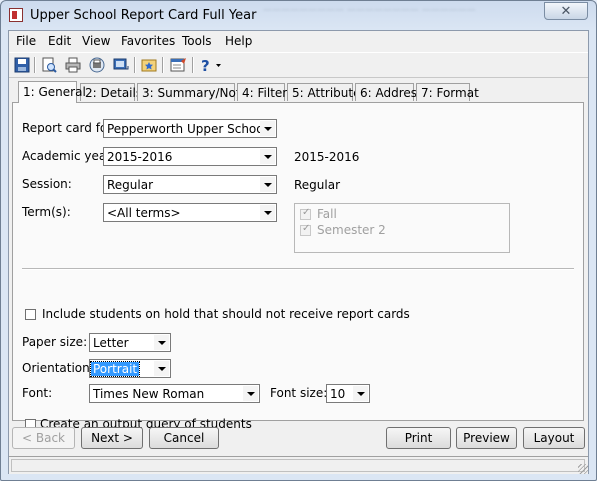 The height and width of the screenshot is (481, 597). What do you see at coordinates (298, 65) in the screenshot?
I see `toolbar: ?` at bounding box center [298, 65].